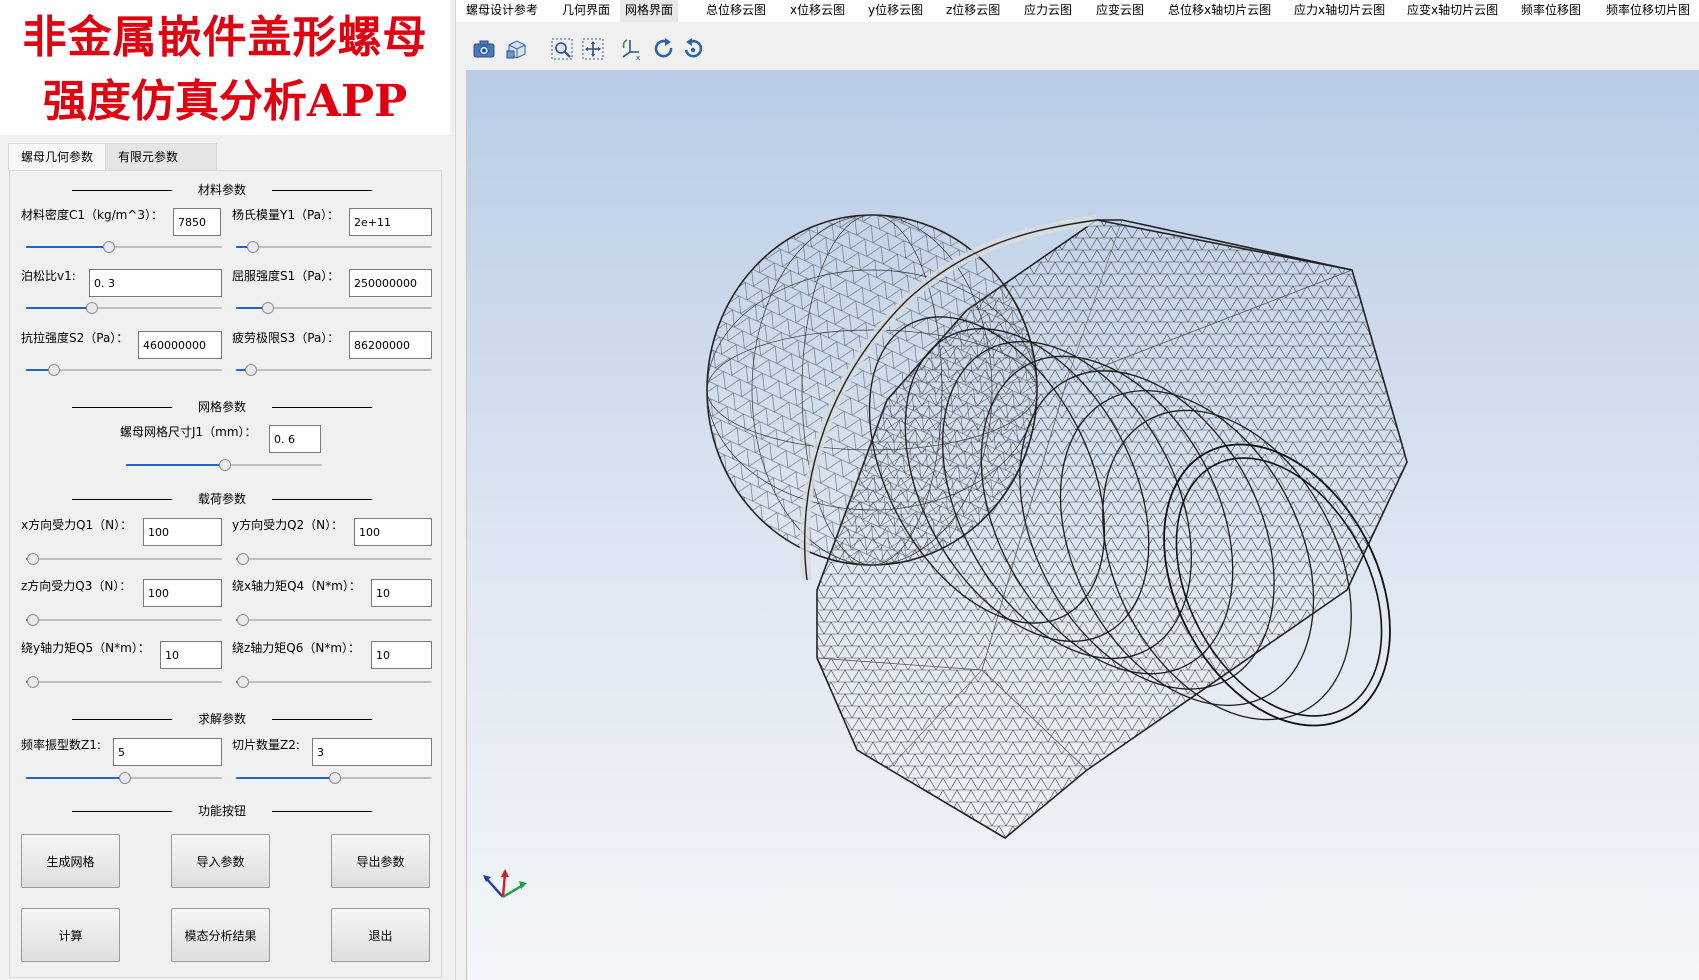 The width and height of the screenshot is (1699, 980). What do you see at coordinates (334, 247) in the screenshot?
I see `youngs-modulus-slider` at bounding box center [334, 247].